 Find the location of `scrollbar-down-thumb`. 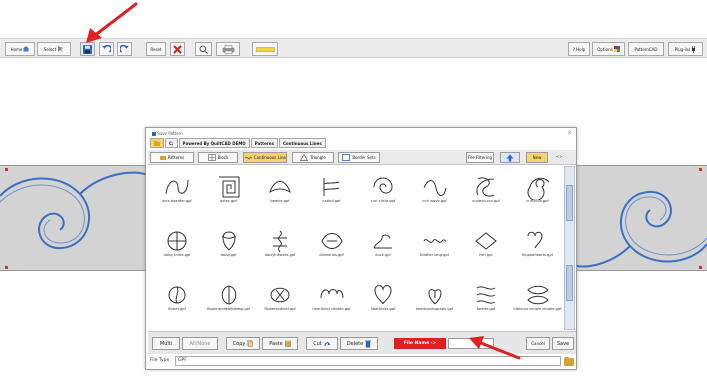

scrollbar-down-thumb is located at coordinates (569, 283).